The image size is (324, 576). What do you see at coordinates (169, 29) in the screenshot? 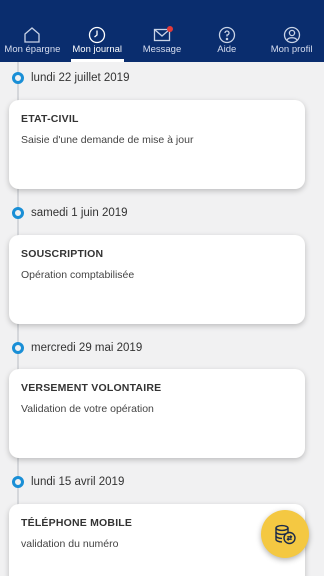
I see `unread-badge` at bounding box center [169, 29].